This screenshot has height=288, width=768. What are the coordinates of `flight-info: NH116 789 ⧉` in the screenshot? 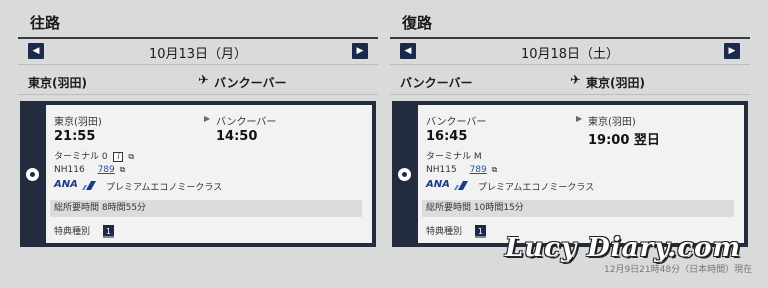 It's located at (89, 170).